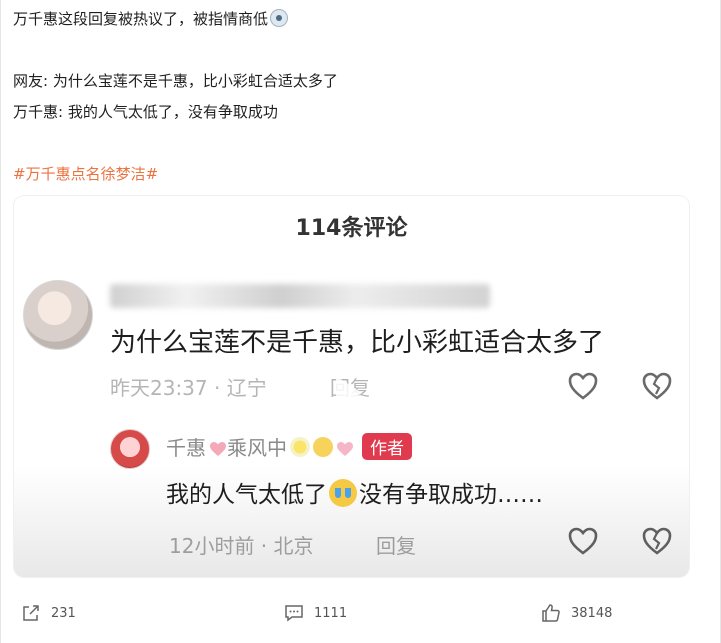 Image resolution: width=721 pixels, height=643 pixels. What do you see at coordinates (300, 296) in the screenshot?
I see `blurred-commenter-name` at bounding box center [300, 296].